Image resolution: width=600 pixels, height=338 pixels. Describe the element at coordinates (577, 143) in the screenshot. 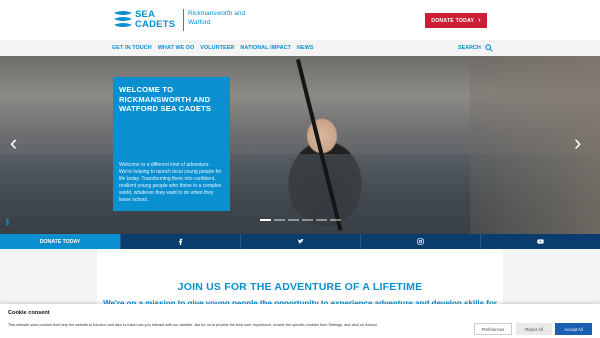

I see `carousel-next-icon: ›` at that location.